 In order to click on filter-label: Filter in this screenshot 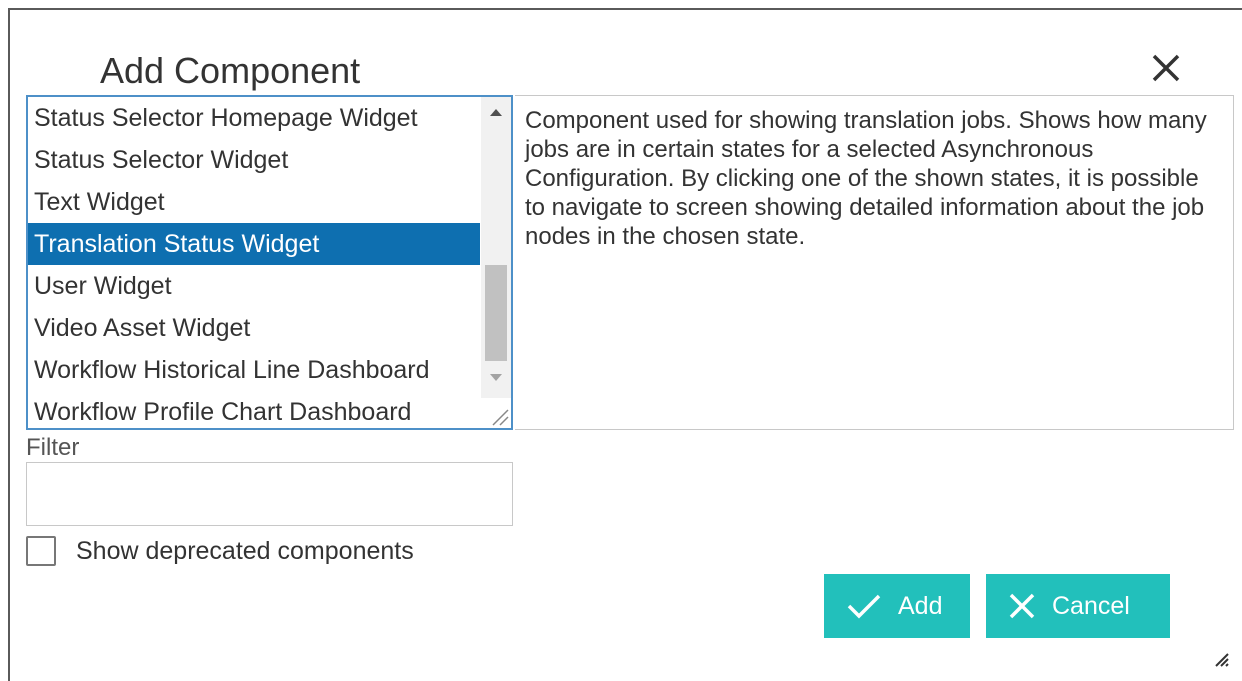, I will do `click(53, 447)`.